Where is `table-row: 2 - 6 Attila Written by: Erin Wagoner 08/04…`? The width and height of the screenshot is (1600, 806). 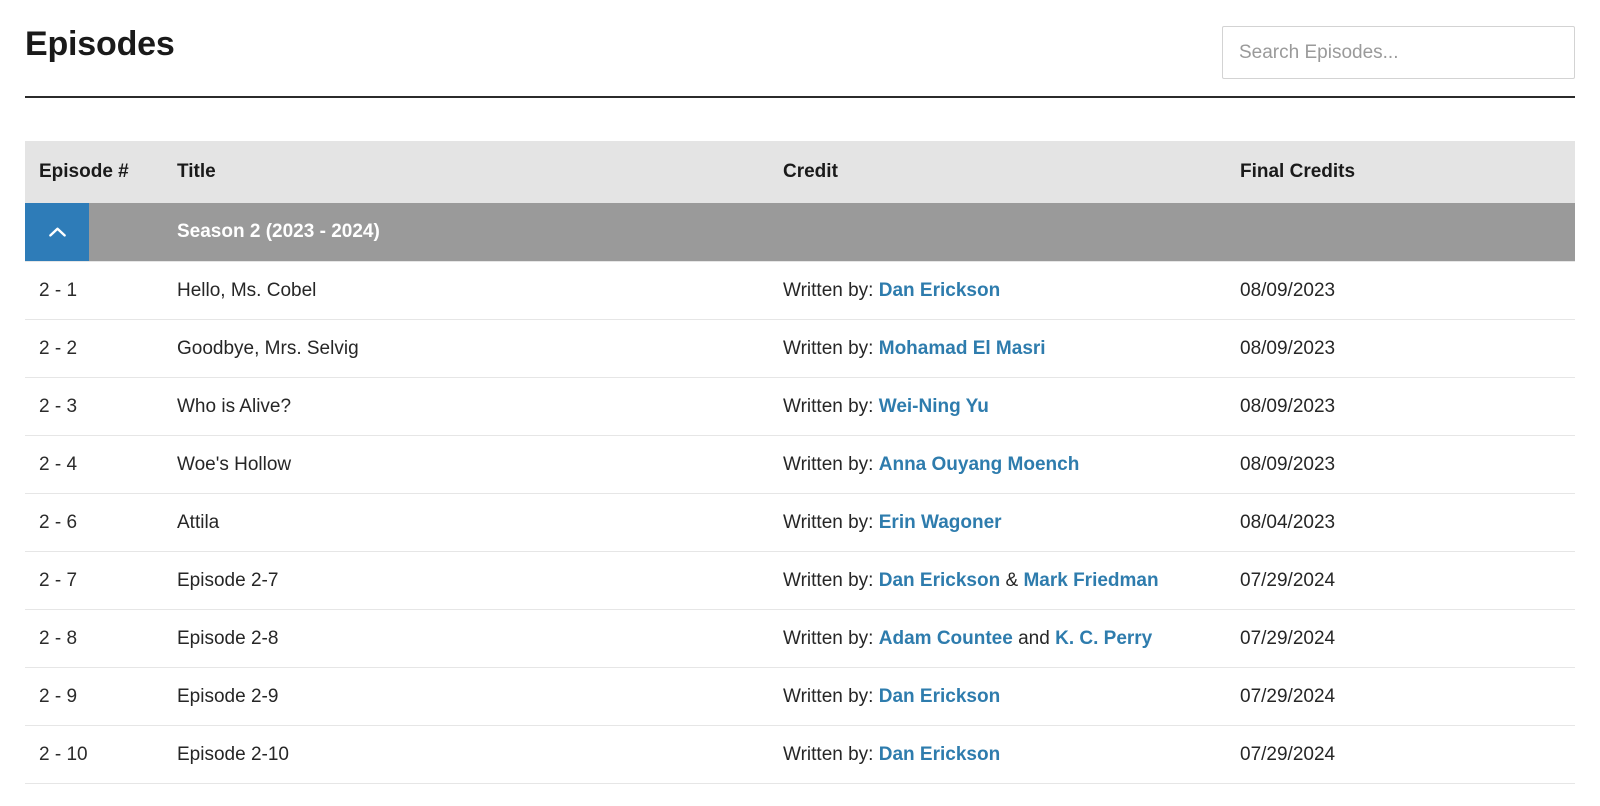
table-row: 2 - 6 Attila Written by: Erin Wagoner 08/04… is located at coordinates (800, 522).